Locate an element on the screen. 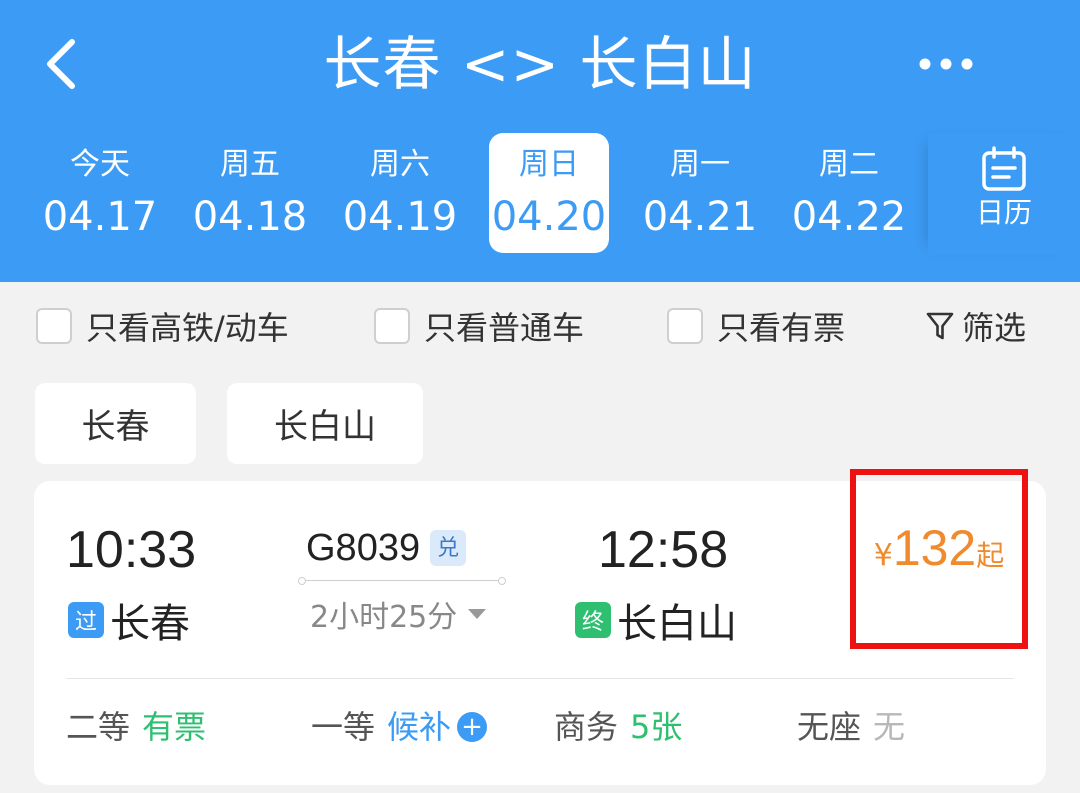 This screenshot has width=1080, height=793. seat-first-class: 一等 候补 + is located at coordinates (399, 727).